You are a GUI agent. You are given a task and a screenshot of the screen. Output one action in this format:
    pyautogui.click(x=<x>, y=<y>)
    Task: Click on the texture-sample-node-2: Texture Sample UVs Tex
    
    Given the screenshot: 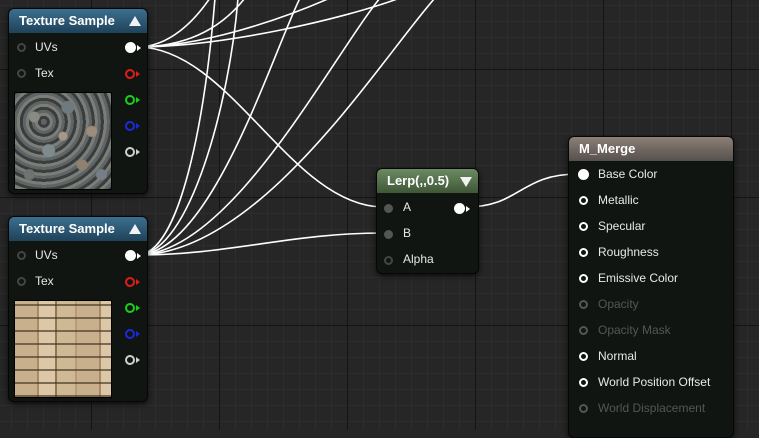 What is the action you would take?
    pyautogui.click(x=78, y=309)
    